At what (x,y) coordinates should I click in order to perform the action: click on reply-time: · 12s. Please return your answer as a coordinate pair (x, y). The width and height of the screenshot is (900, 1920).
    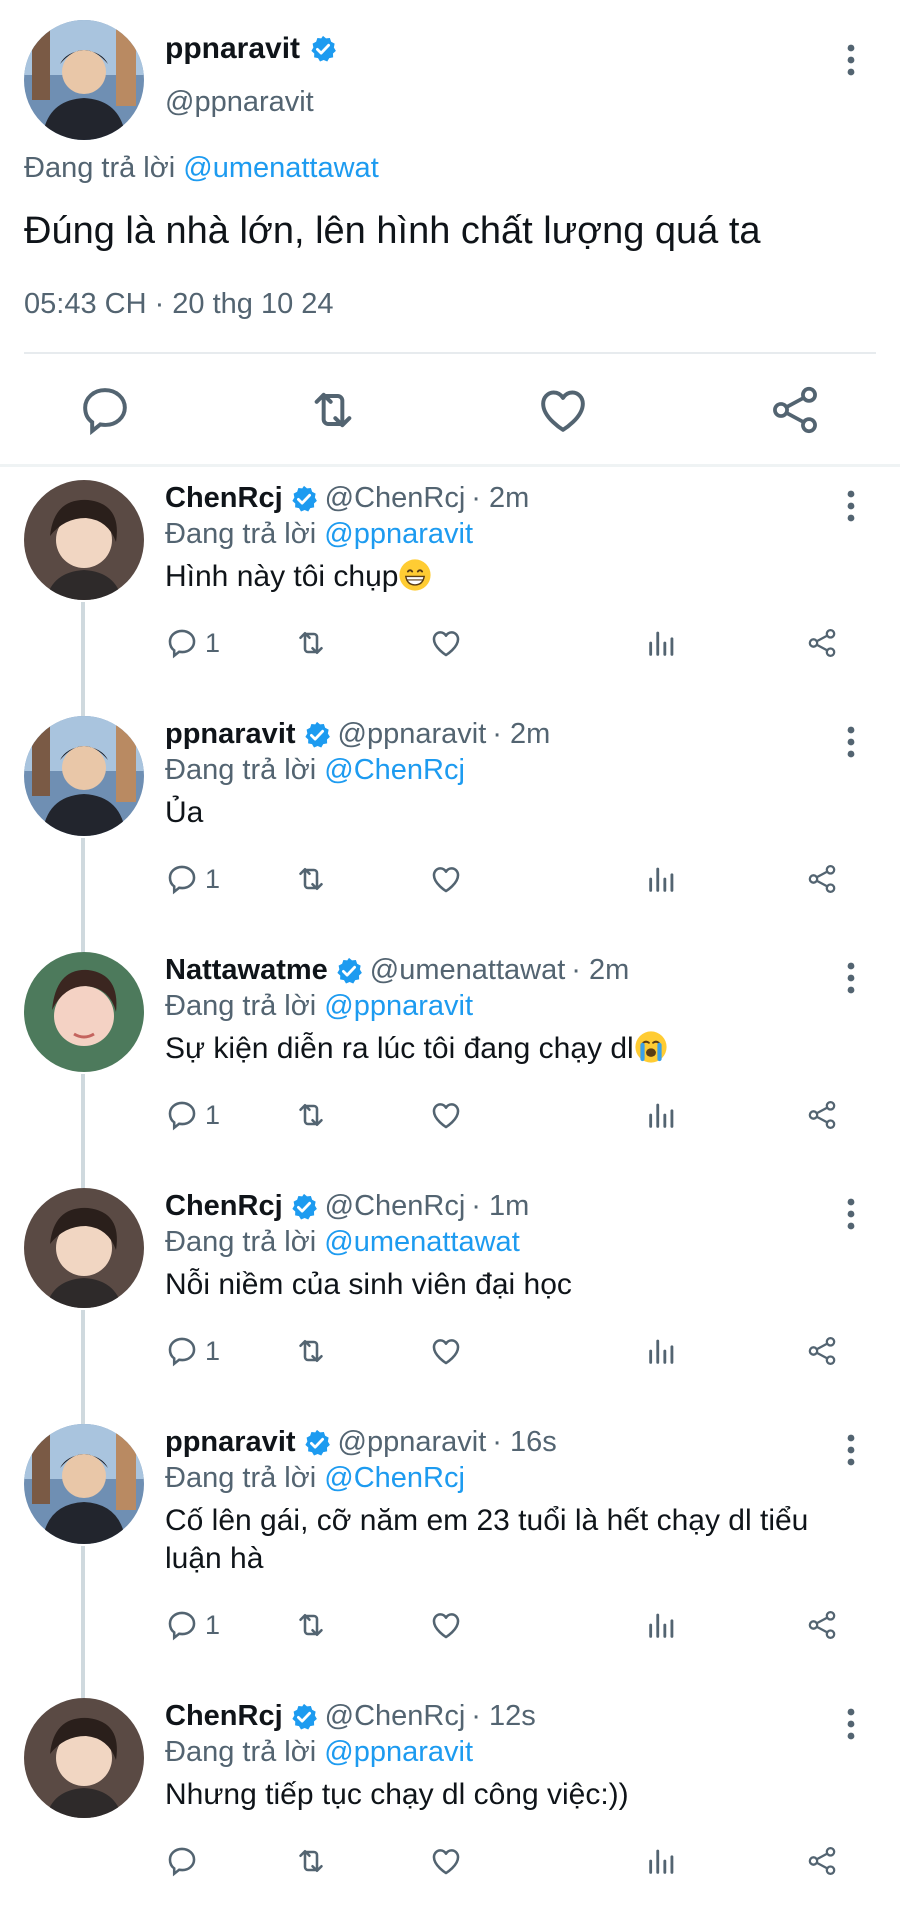
    Looking at the image, I should click on (503, 1716).